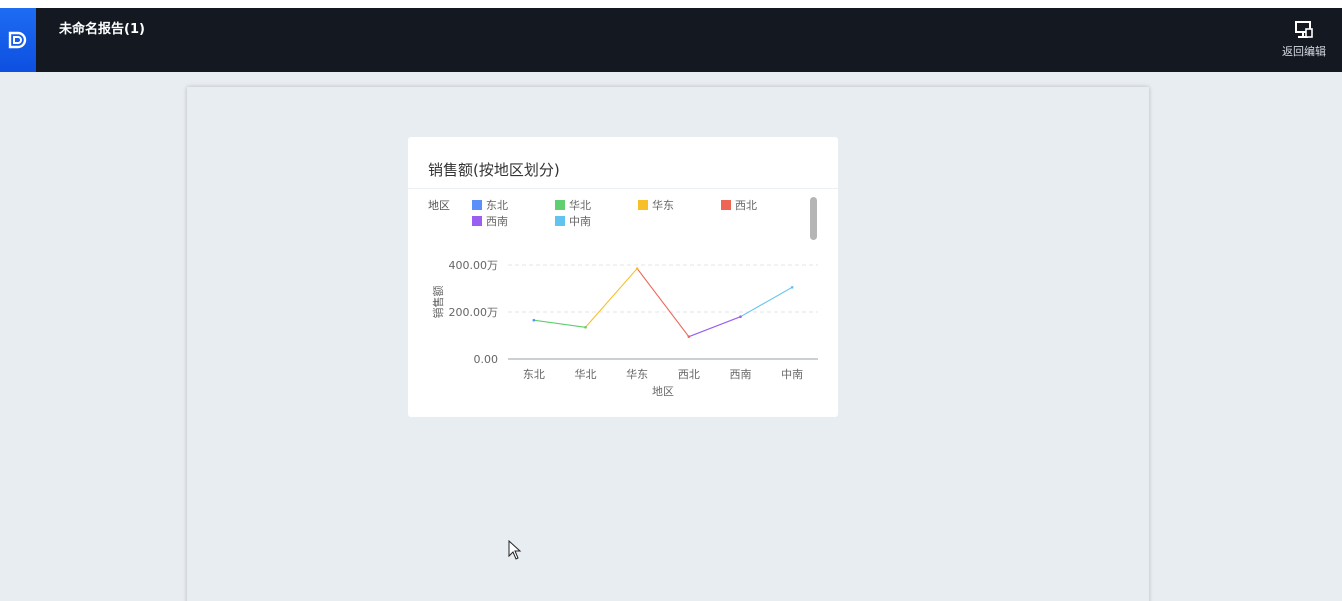 Image resolution: width=1342 pixels, height=601 pixels. I want to click on y-tick-label: 200.00万, so click(474, 312).